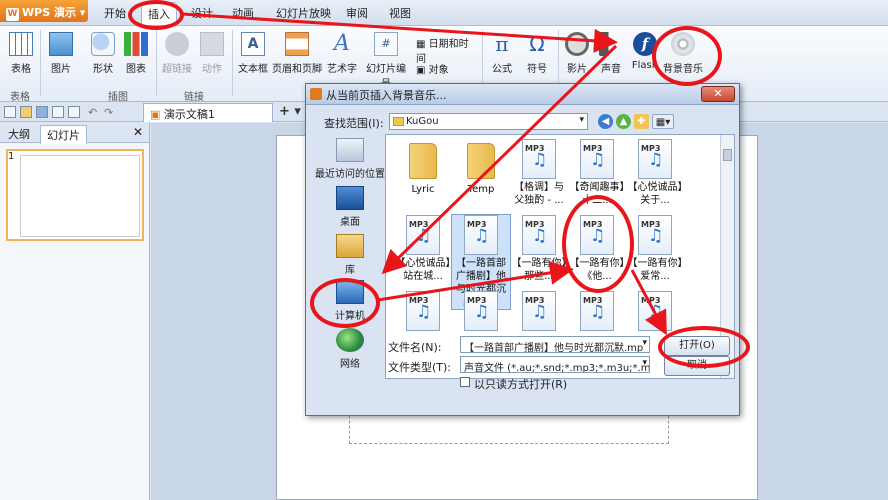  I want to click on sound-button: 声音, so click(611, 53).